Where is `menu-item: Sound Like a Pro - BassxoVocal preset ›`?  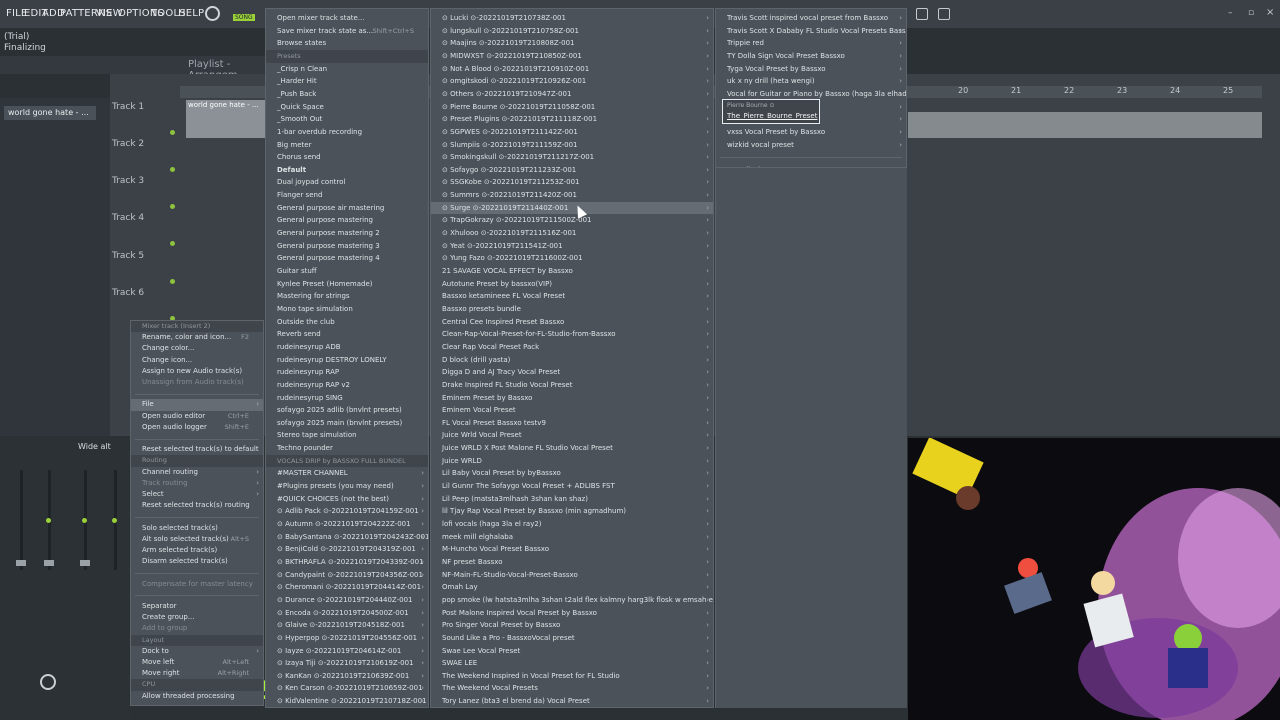 menu-item: Sound Like a Pro - BassxoVocal preset › is located at coordinates (572, 638).